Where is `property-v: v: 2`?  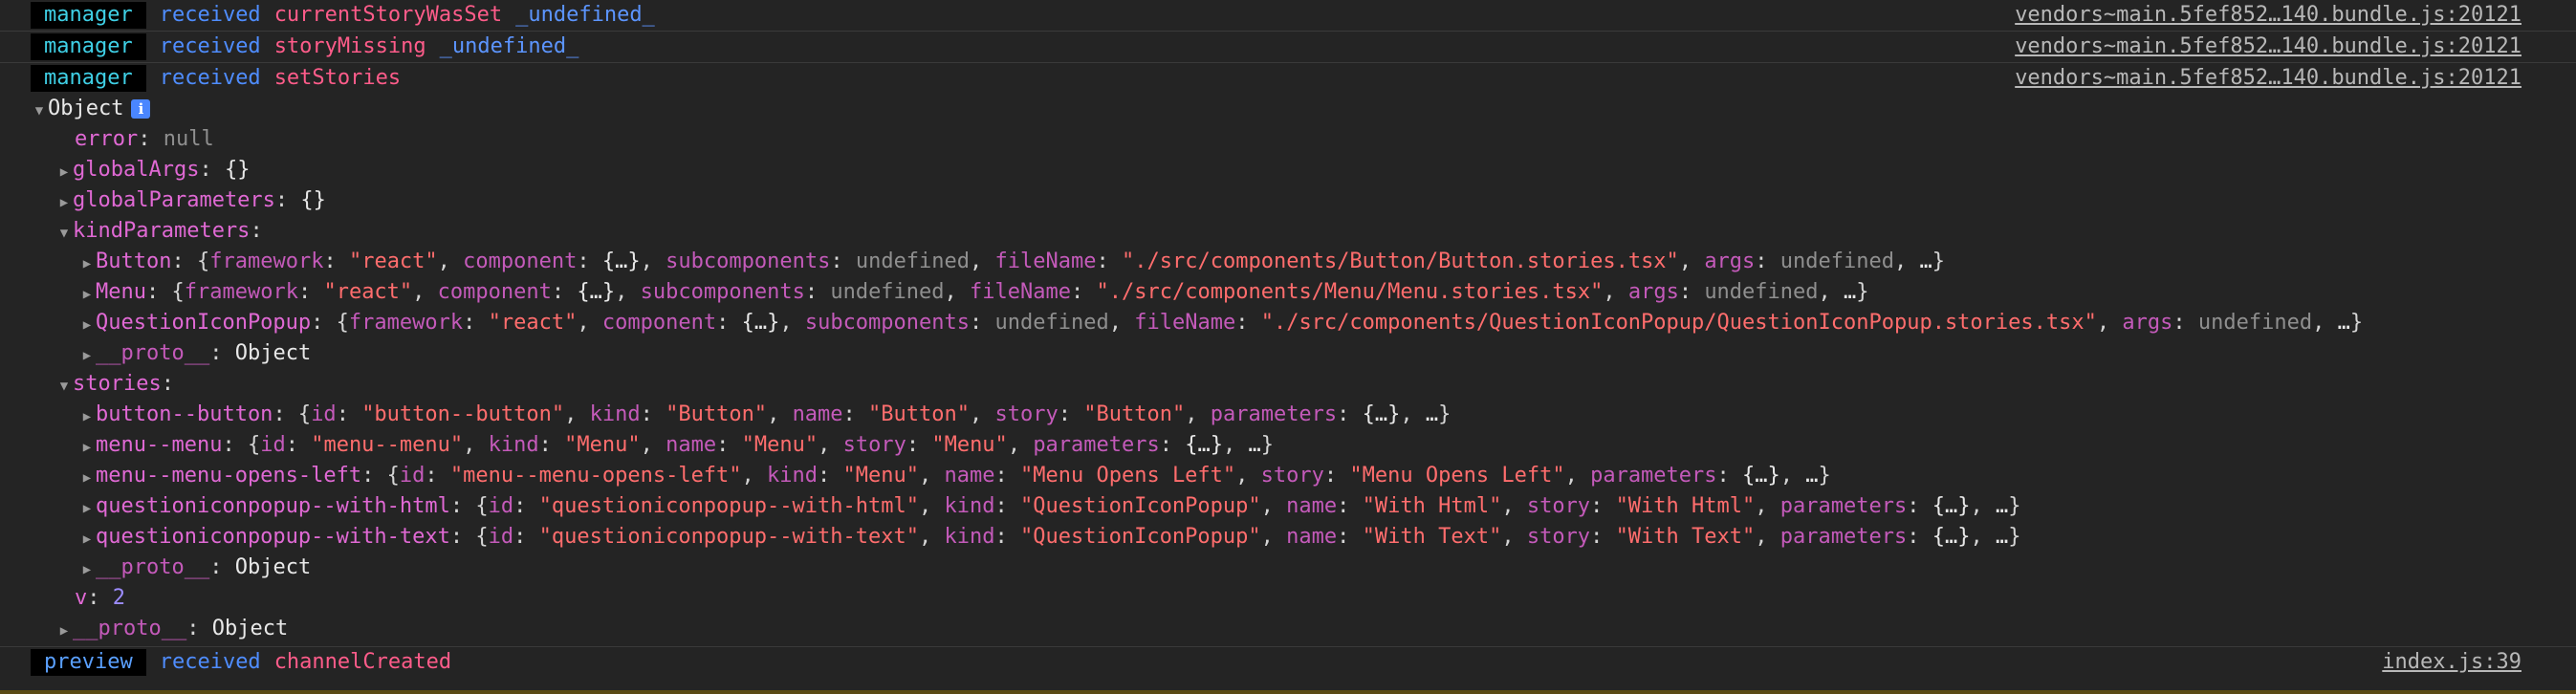 property-v: v: 2 is located at coordinates (100, 598).